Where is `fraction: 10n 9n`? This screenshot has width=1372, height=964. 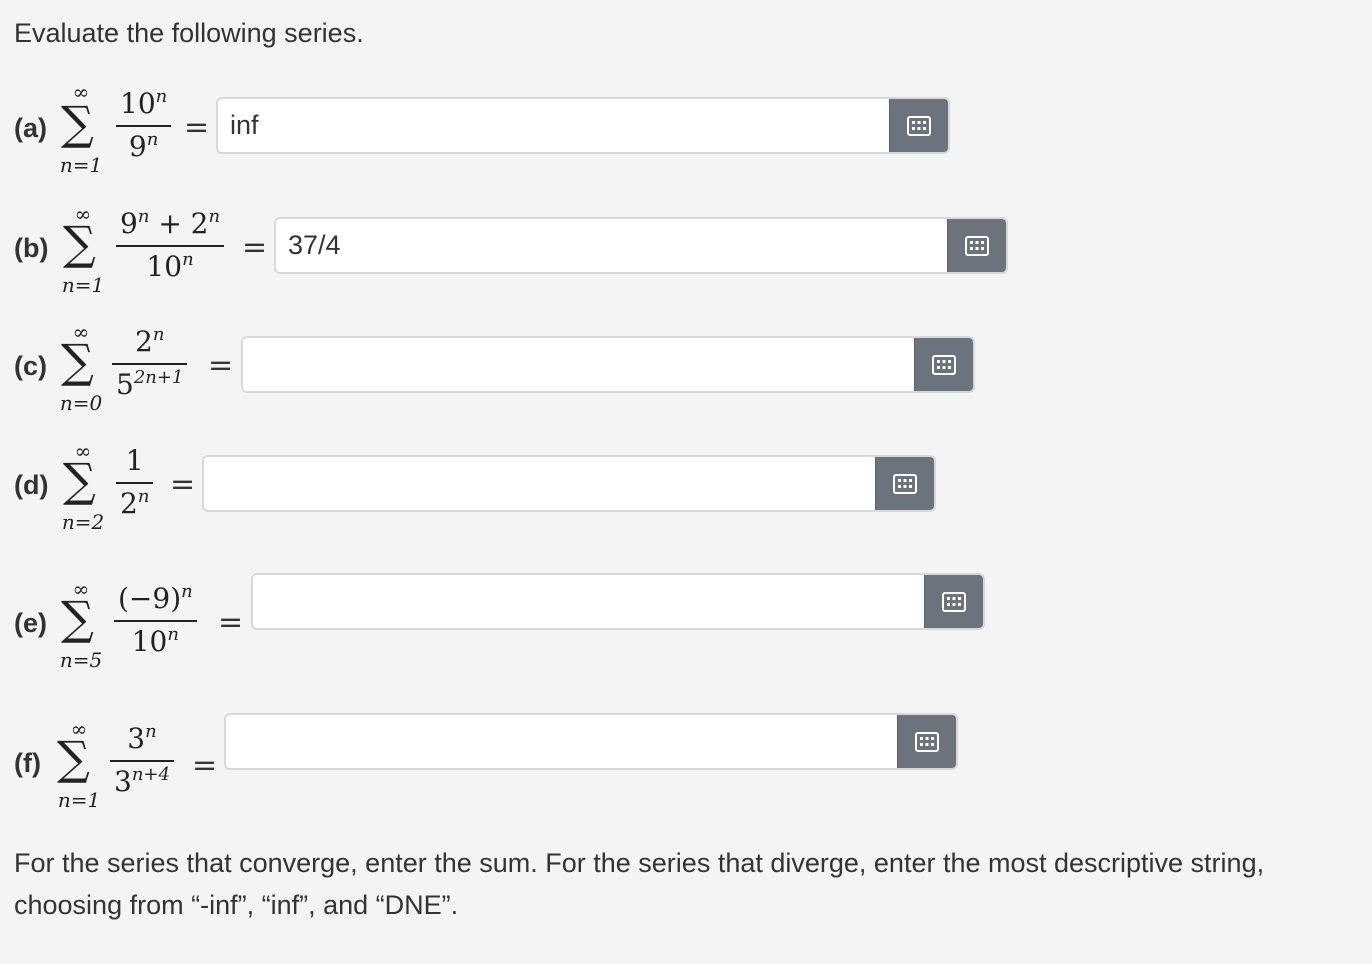
fraction: 10n 9n is located at coordinates (144, 125).